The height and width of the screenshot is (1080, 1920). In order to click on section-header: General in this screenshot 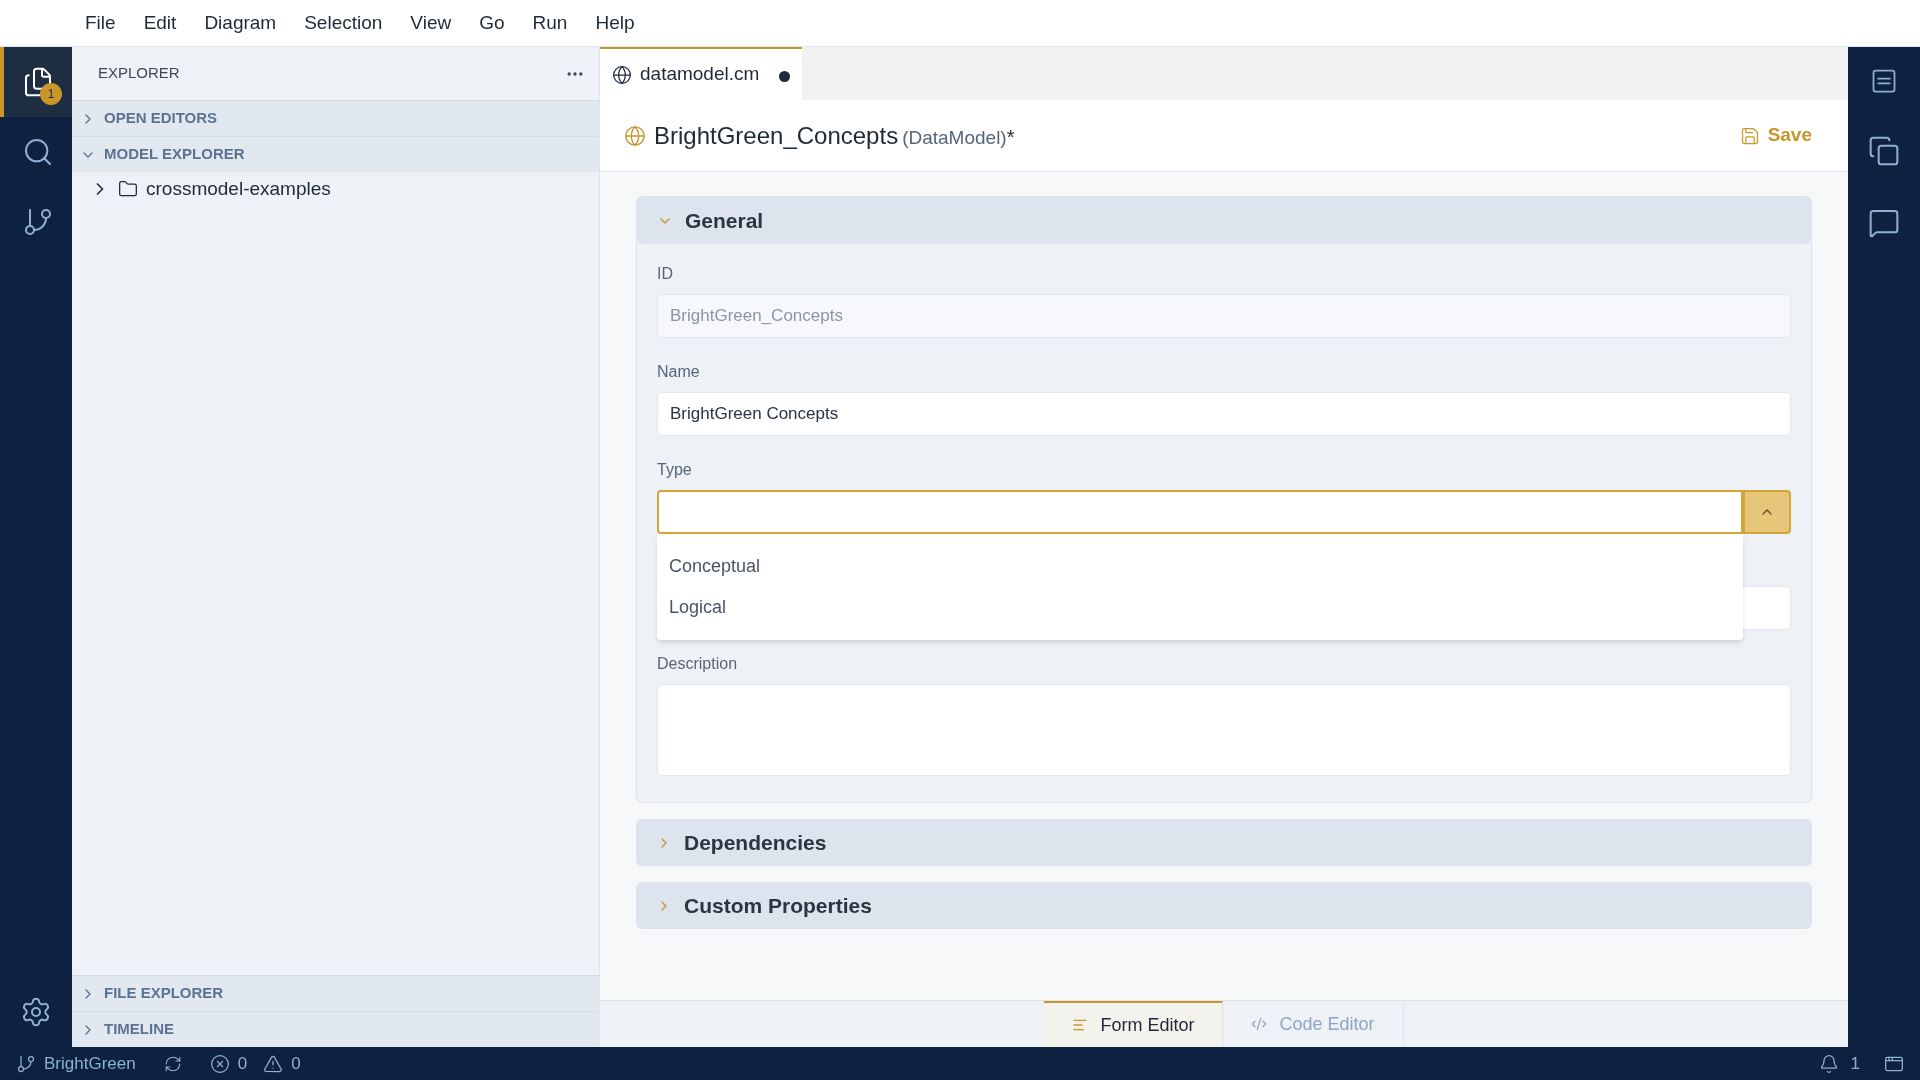, I will do `click(1224, 220)`.